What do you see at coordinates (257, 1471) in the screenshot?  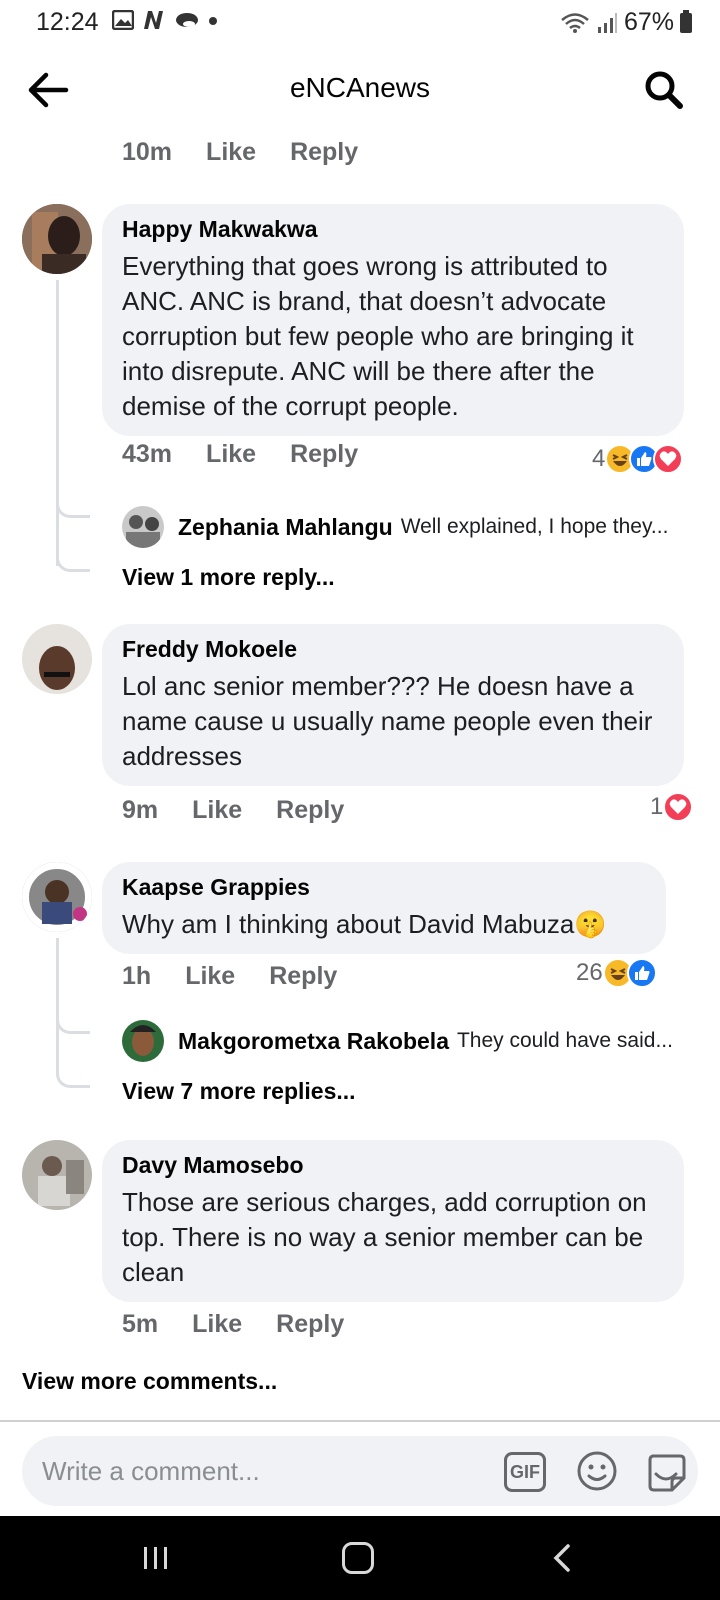 I see `comment-input` at bounding box center [257, 1471].